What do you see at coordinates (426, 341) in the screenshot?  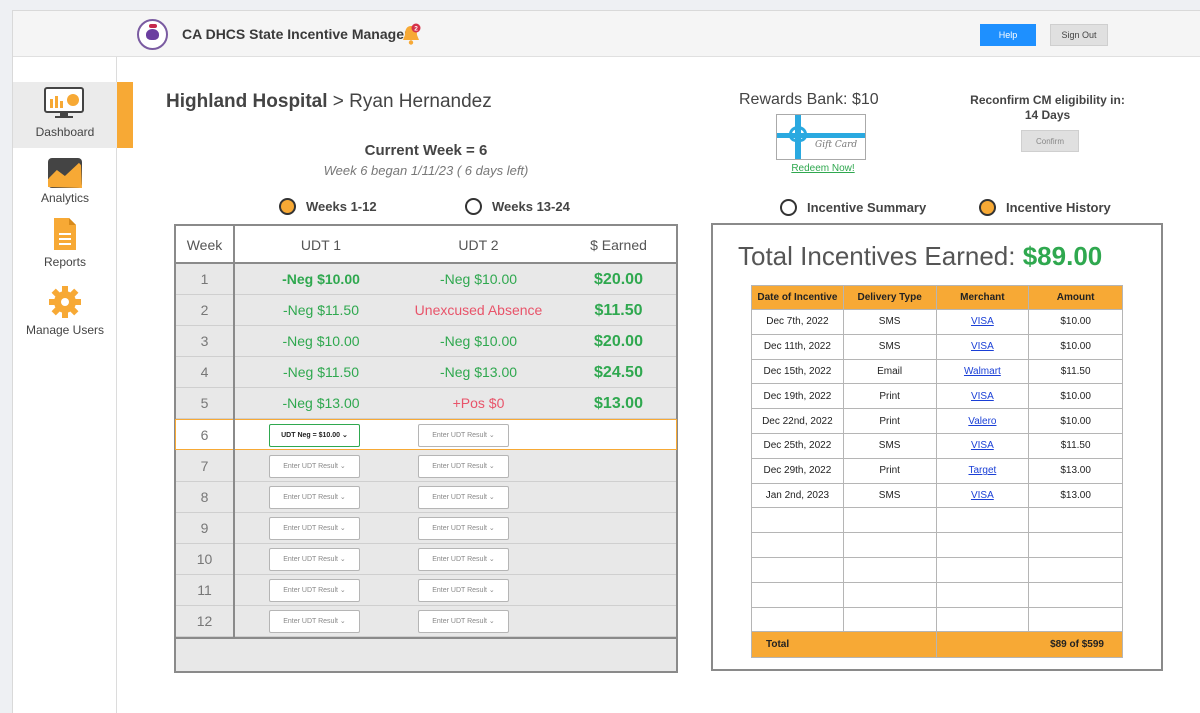 I see `table-row: 3 -Neg $10.00 -Neg $10.00 $20.00` at bounding box center [426, 341].